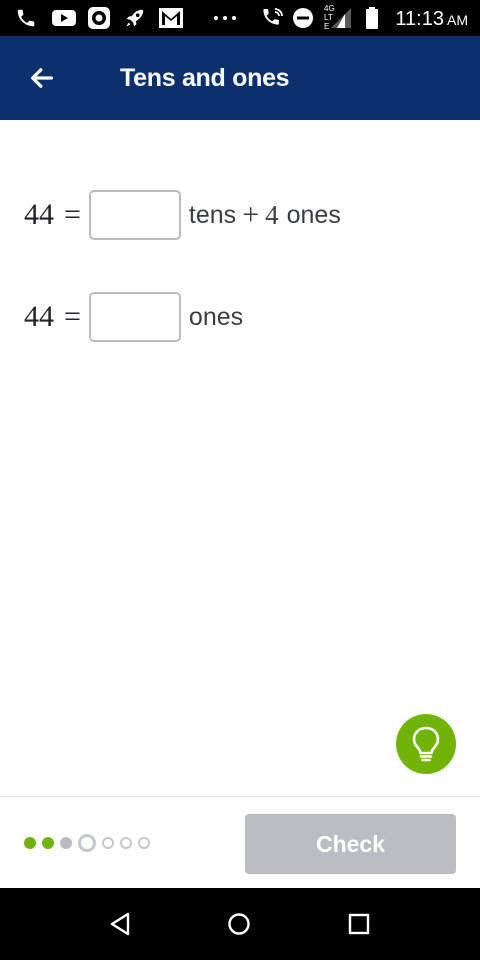 The height and width of the screenshot is (960, 480). I want to click on lightbulb-icon, so click(426, 744).